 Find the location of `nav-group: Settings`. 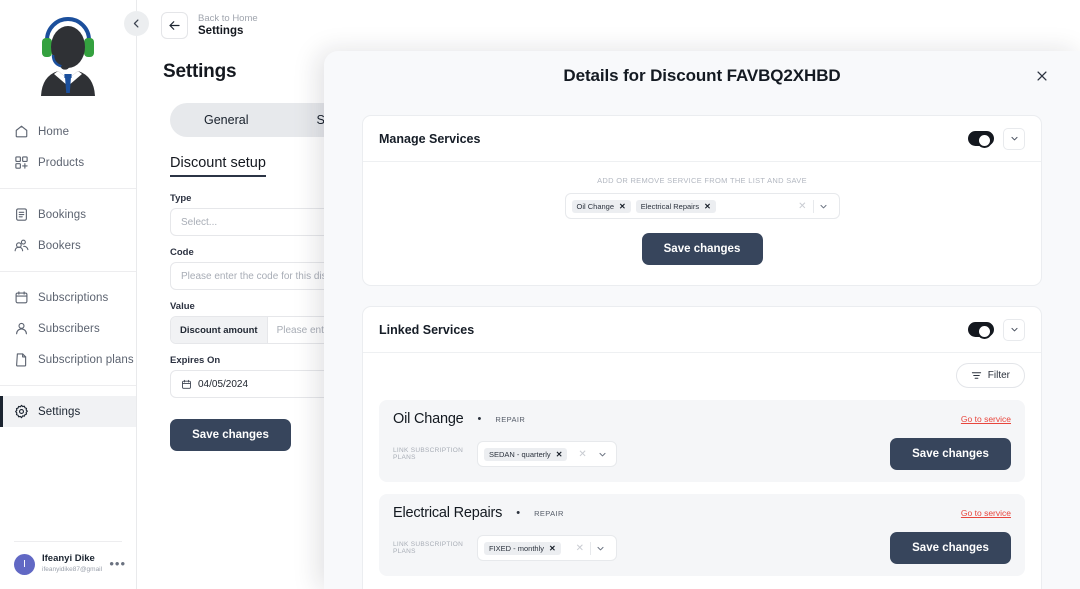

nav-group: Settings is located at coordinates (68, 411).